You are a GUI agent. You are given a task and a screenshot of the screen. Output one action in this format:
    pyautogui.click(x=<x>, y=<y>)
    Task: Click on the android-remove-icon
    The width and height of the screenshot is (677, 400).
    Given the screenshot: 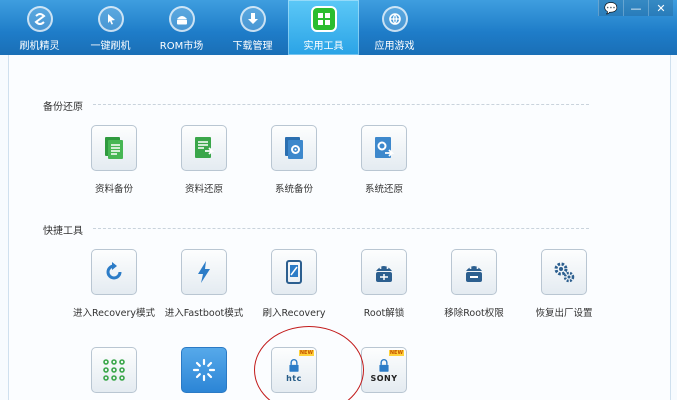 What is the action you would take?
    pyautogui.click(x=474, y=272)
    